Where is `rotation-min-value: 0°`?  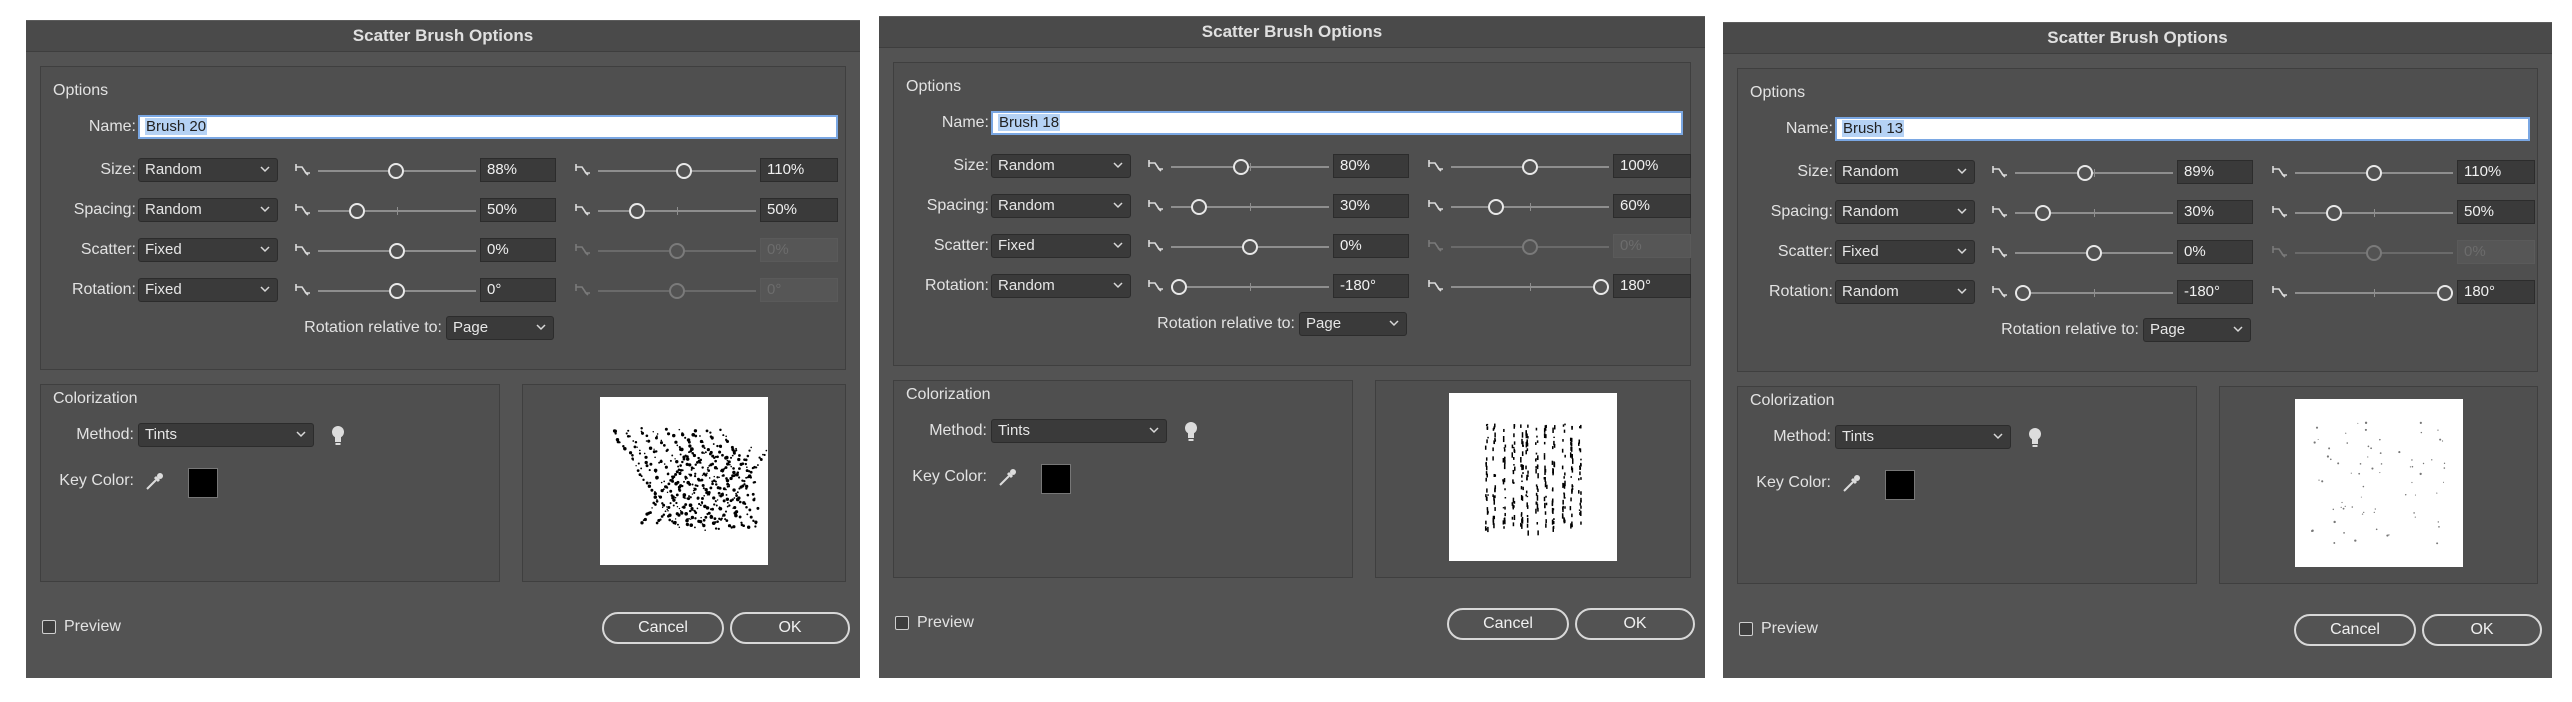
rotation-min-value: 0° is located at coordinates (518, 290).